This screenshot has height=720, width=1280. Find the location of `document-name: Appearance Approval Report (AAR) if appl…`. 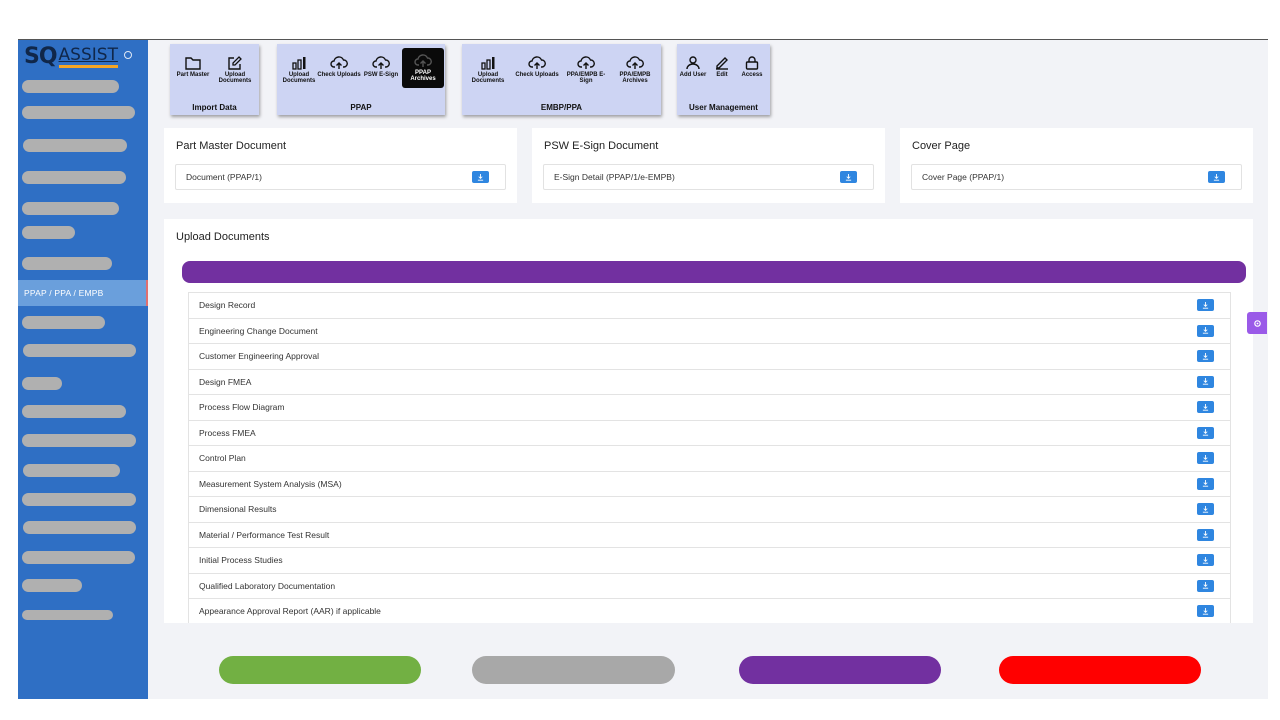

document-name: Appearance Approval Report (AAR) if appl… is located at coordinates (290, 611).